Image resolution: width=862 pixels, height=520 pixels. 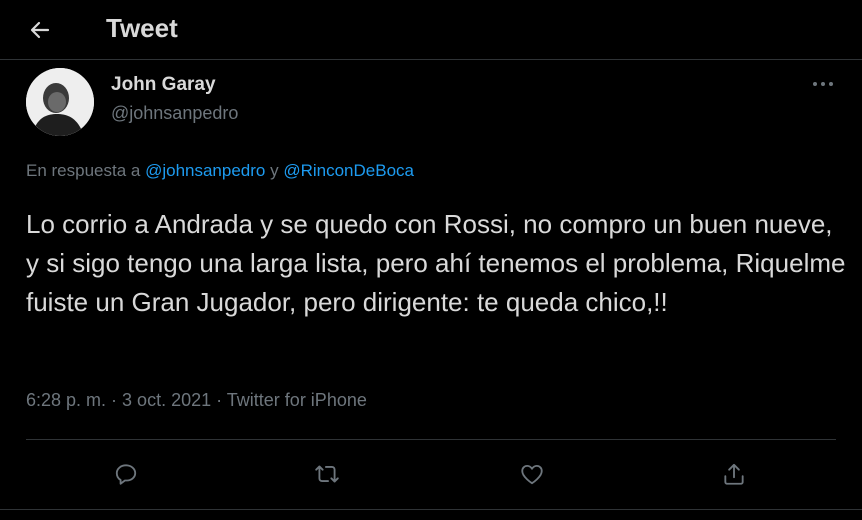 I want to click on like-button, so click(x=532, y=474).